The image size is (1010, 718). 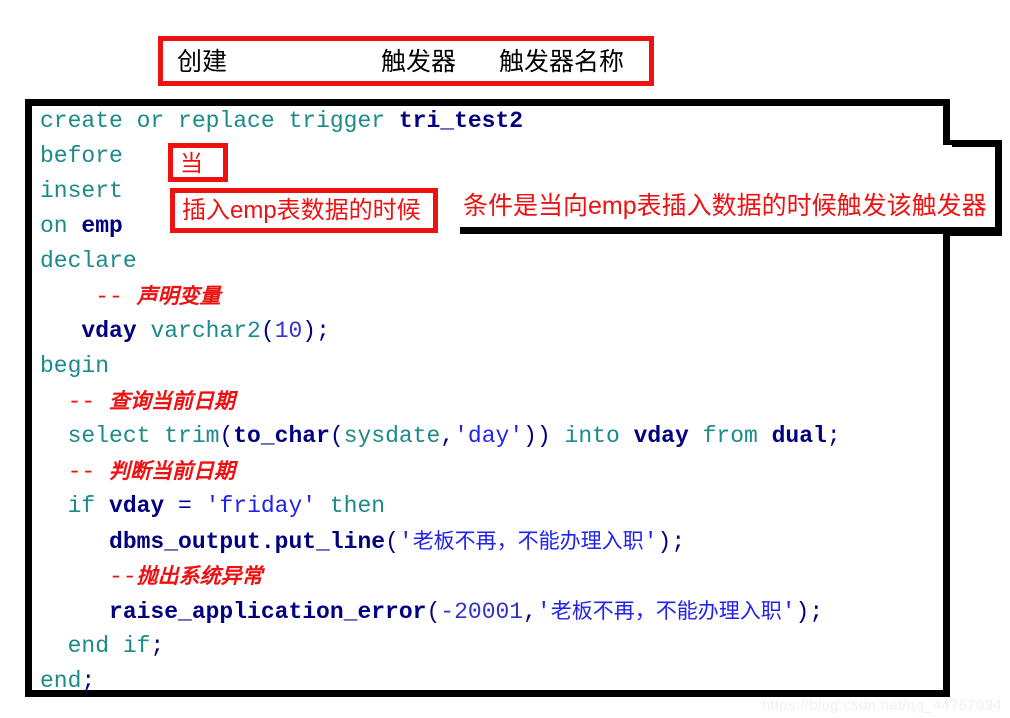 I want to click on code-token: emp, so click(x=102, y=226).